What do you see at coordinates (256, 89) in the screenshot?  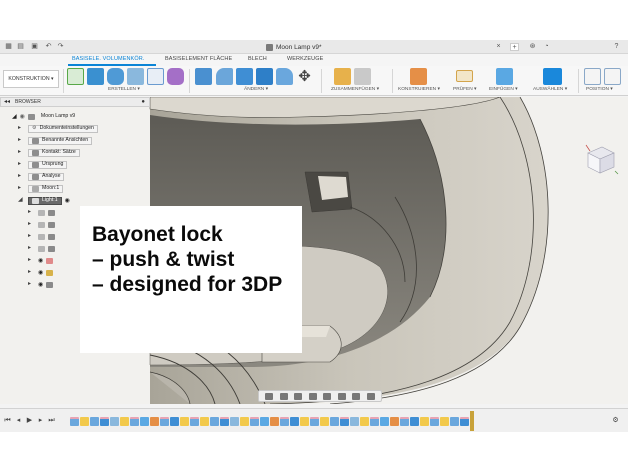 I see `group-modify-label: ÄNDERN ▾` at bounding box center [256, 89].